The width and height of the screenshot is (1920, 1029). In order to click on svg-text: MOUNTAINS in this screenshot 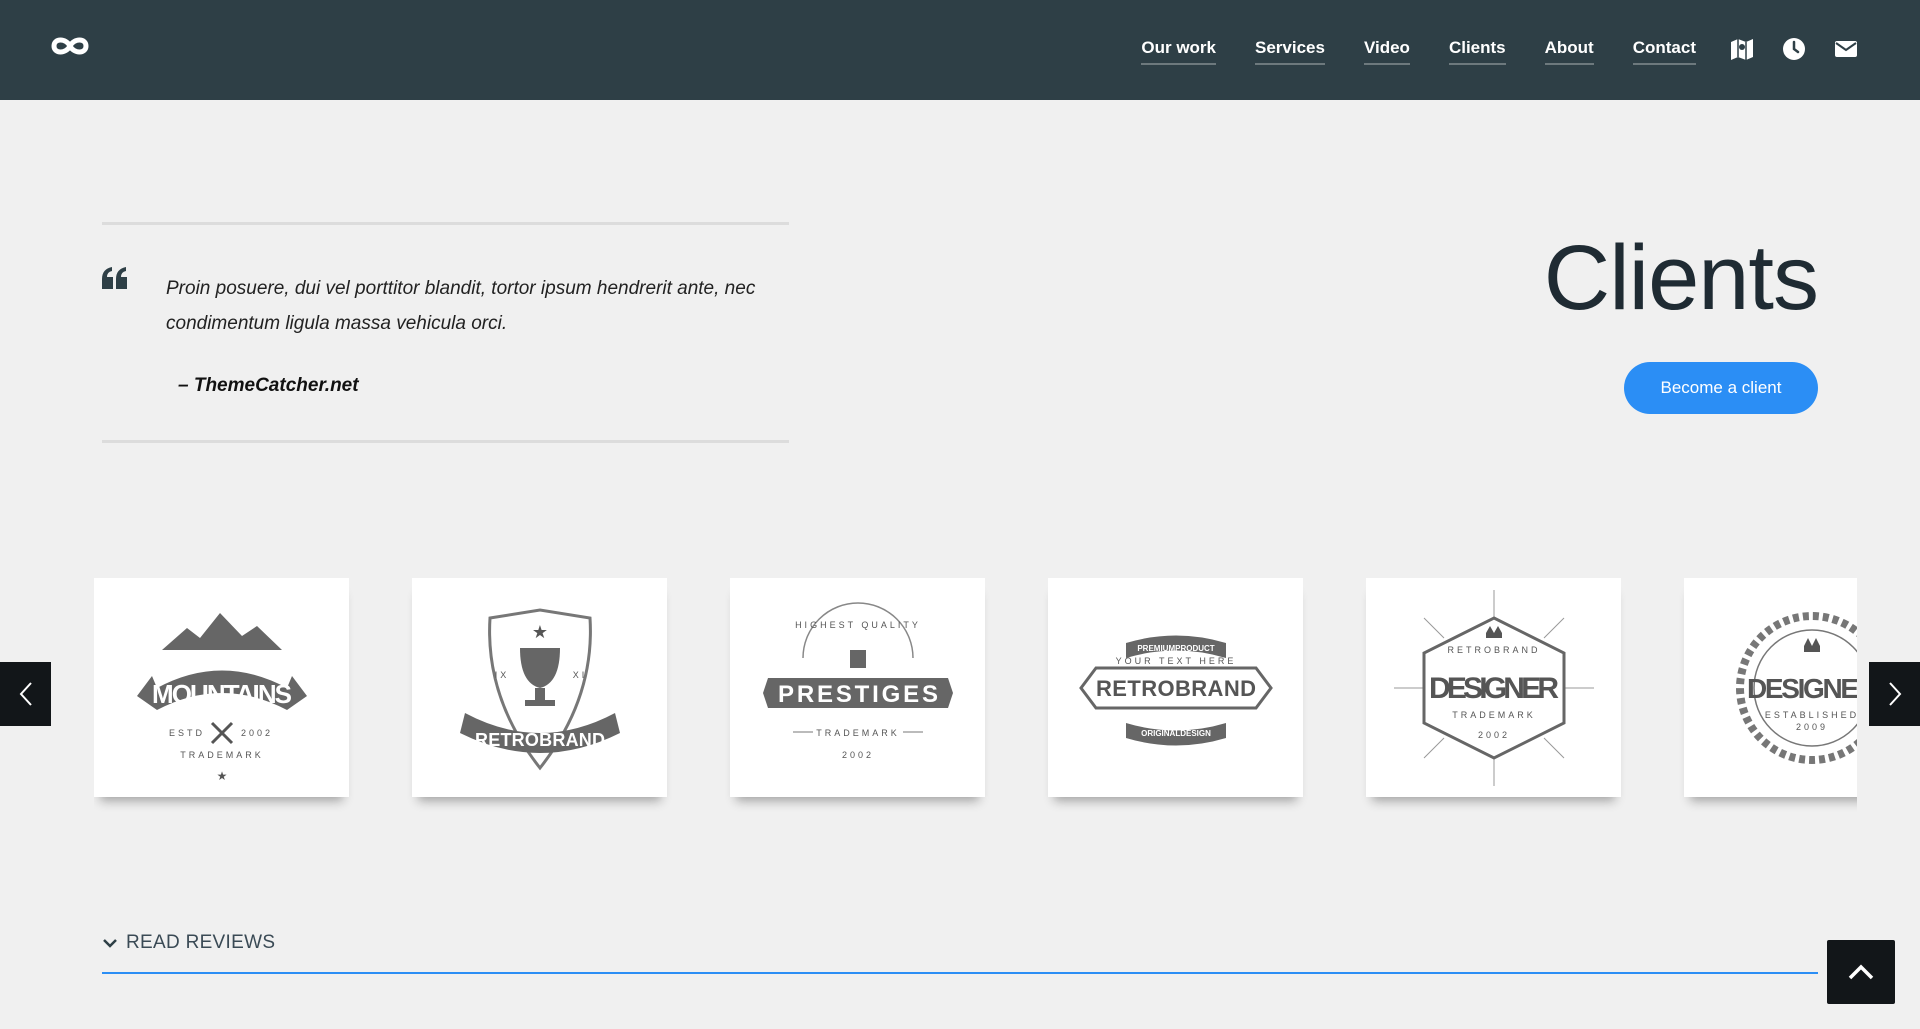, I will do `click(222, 694)`.